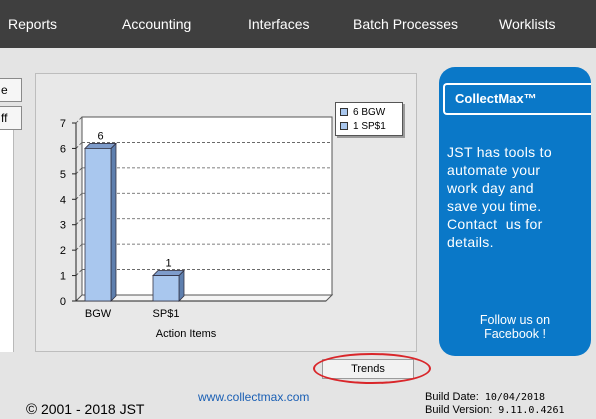 The image size is (596, 419). I want to click on left-panel, so click(7, 241).